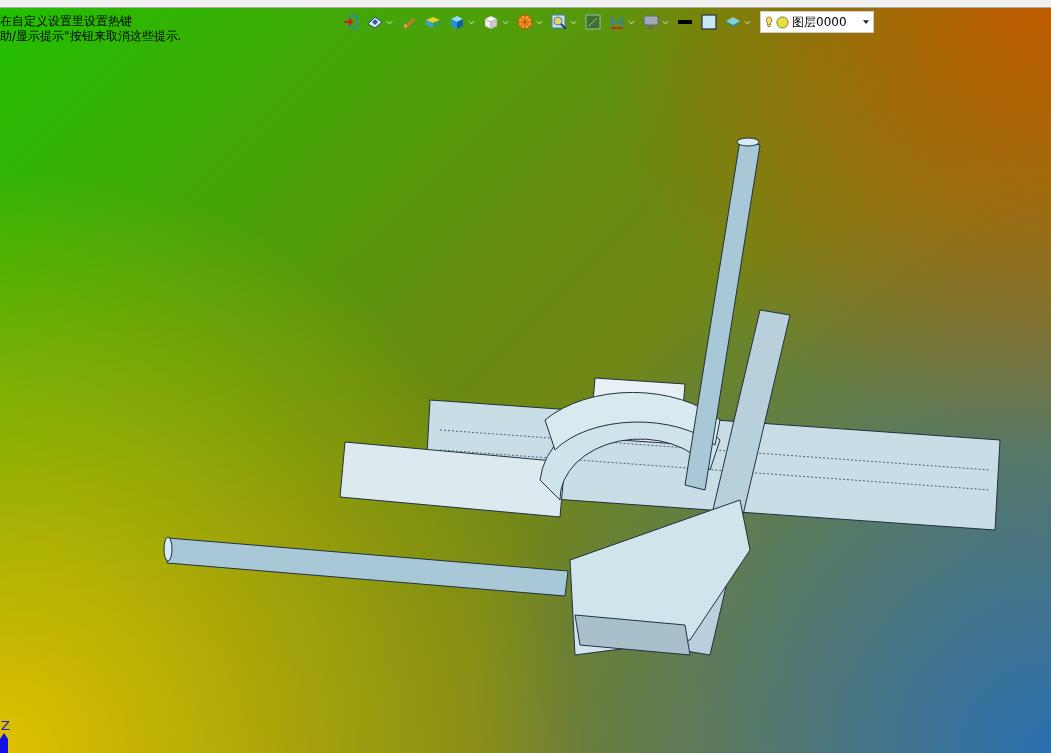 This screenshot has width=1051, height=753. Describe the element at coordinates (4, 743) in the screenshot. I see `axis-arrow-icon` at that location.